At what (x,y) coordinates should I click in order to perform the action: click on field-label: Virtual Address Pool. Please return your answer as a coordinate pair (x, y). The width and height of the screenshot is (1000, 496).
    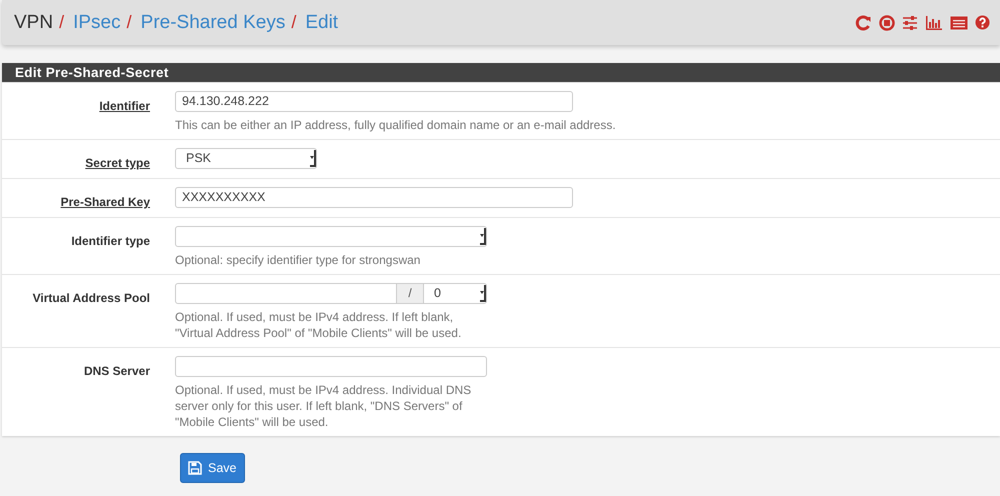
    Looking at the image, I should click on (91, 298).